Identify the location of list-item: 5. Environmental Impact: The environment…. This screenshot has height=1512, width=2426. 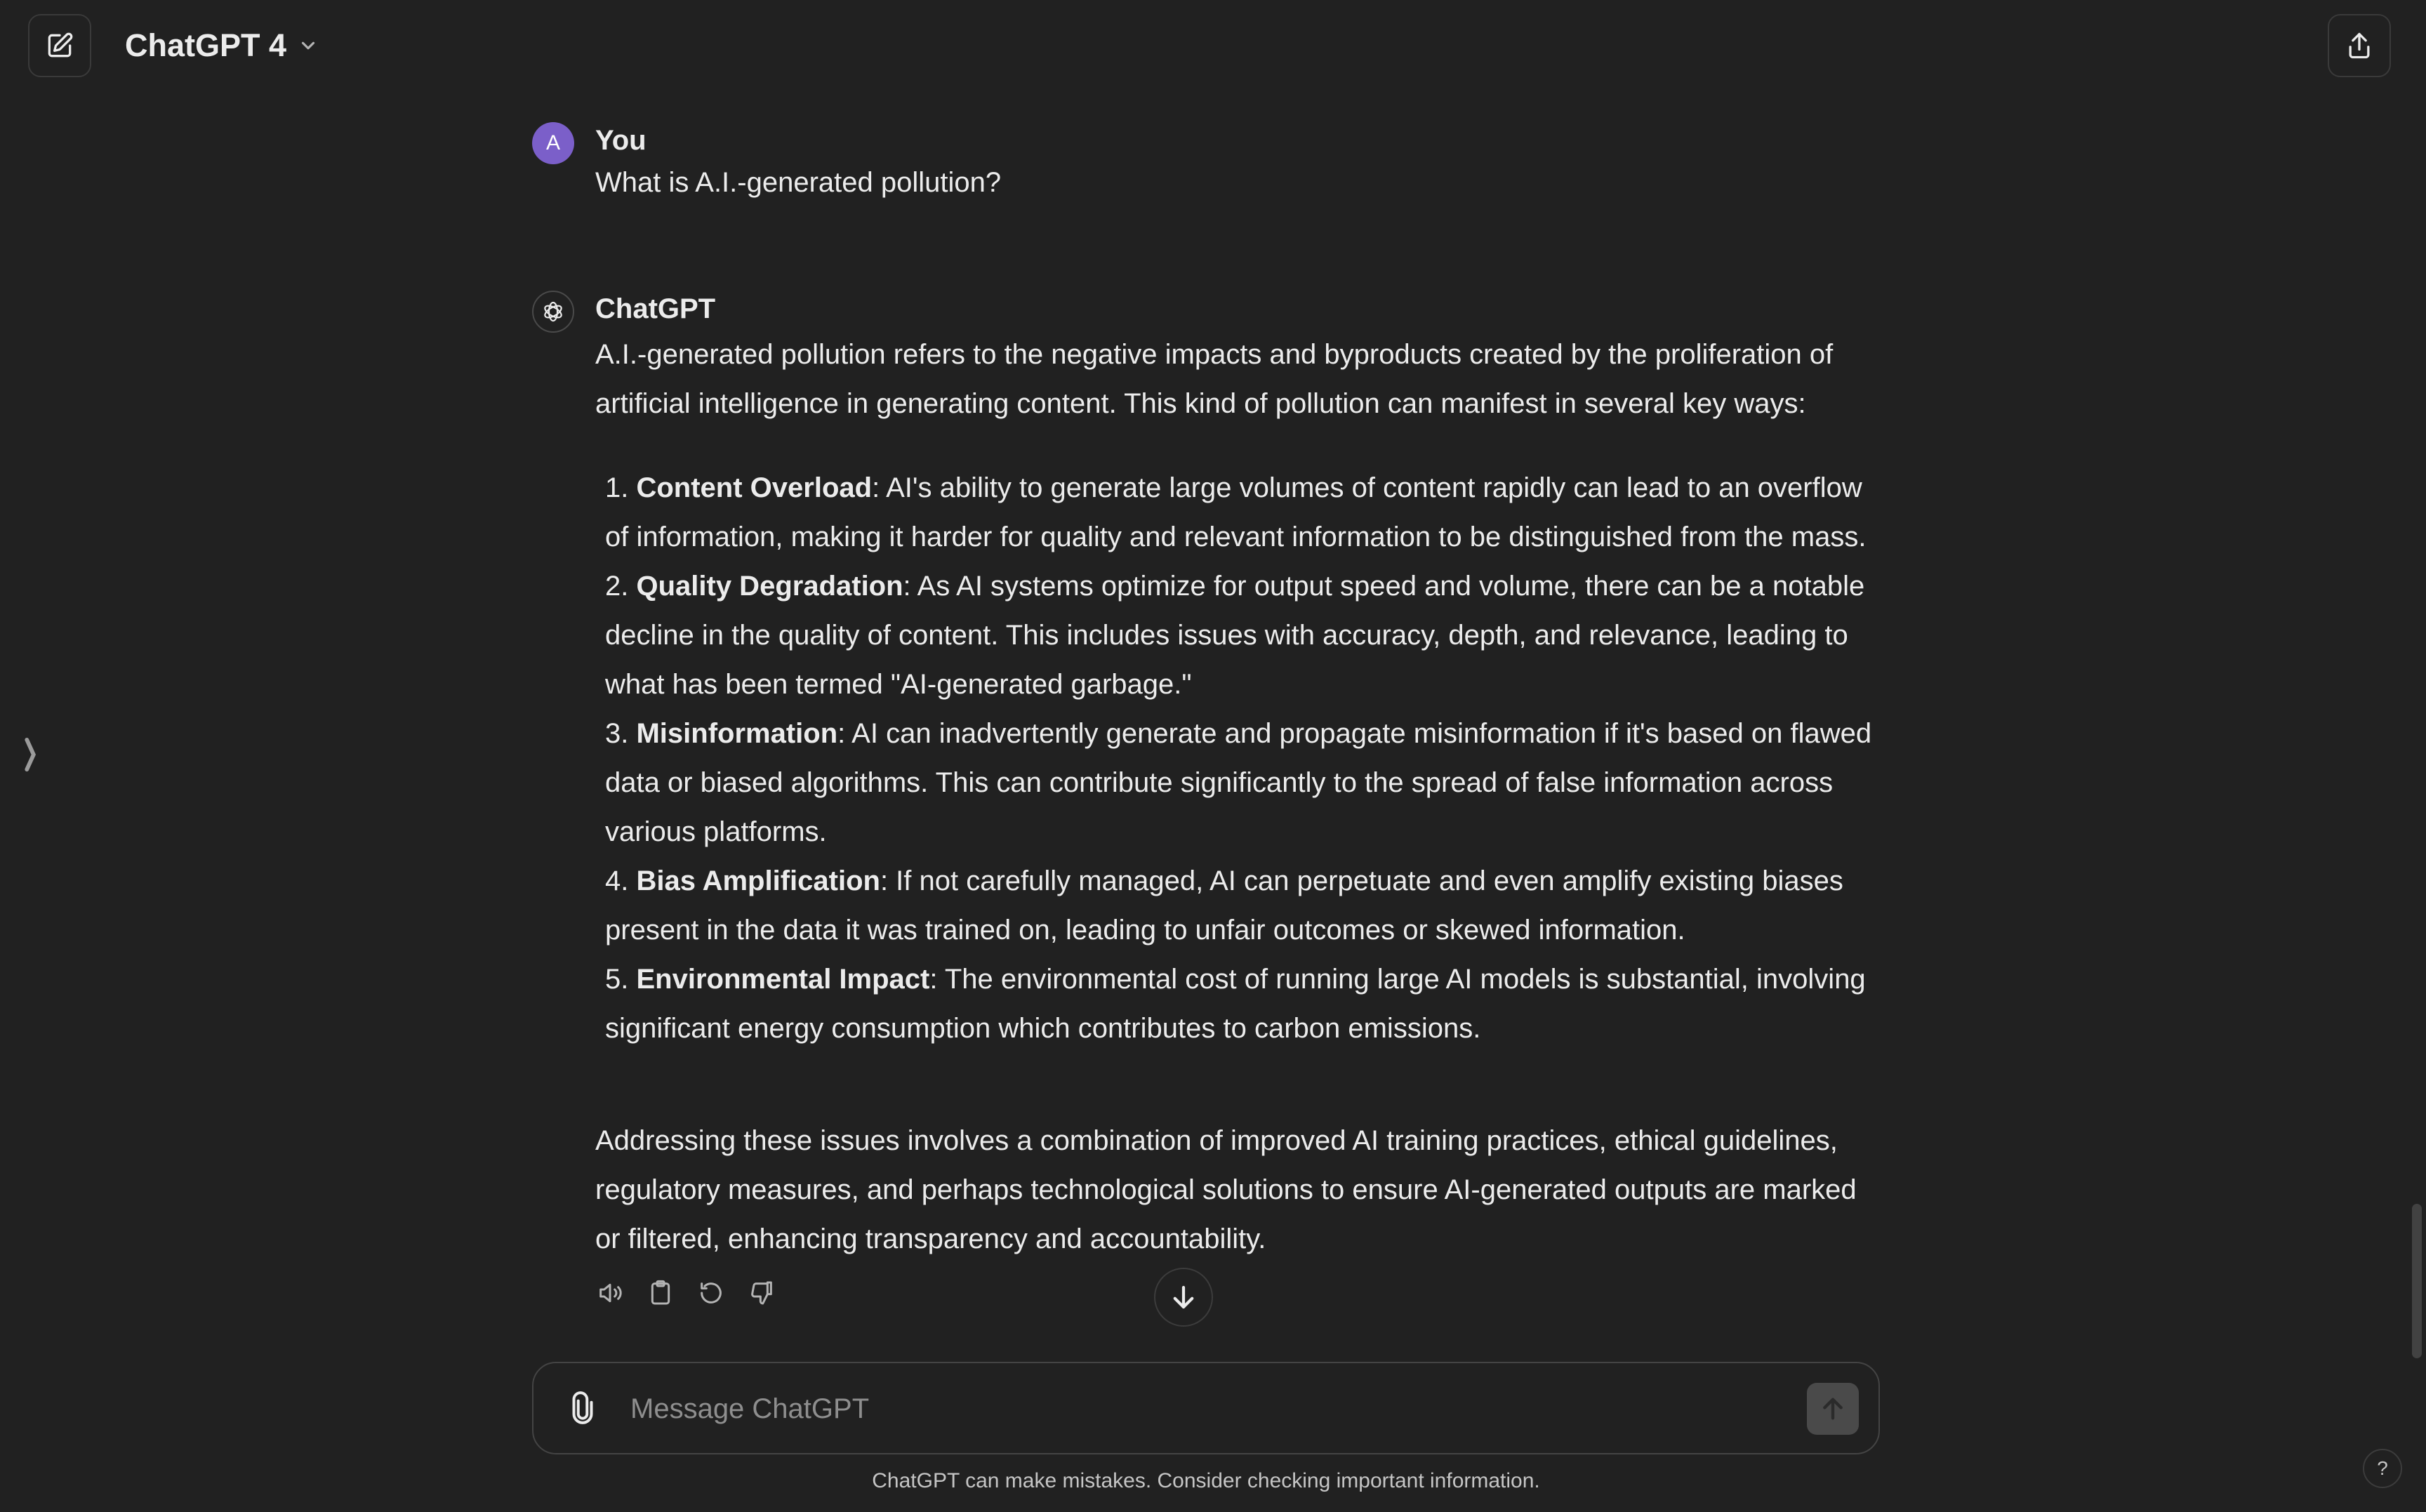
(1235, 1004).